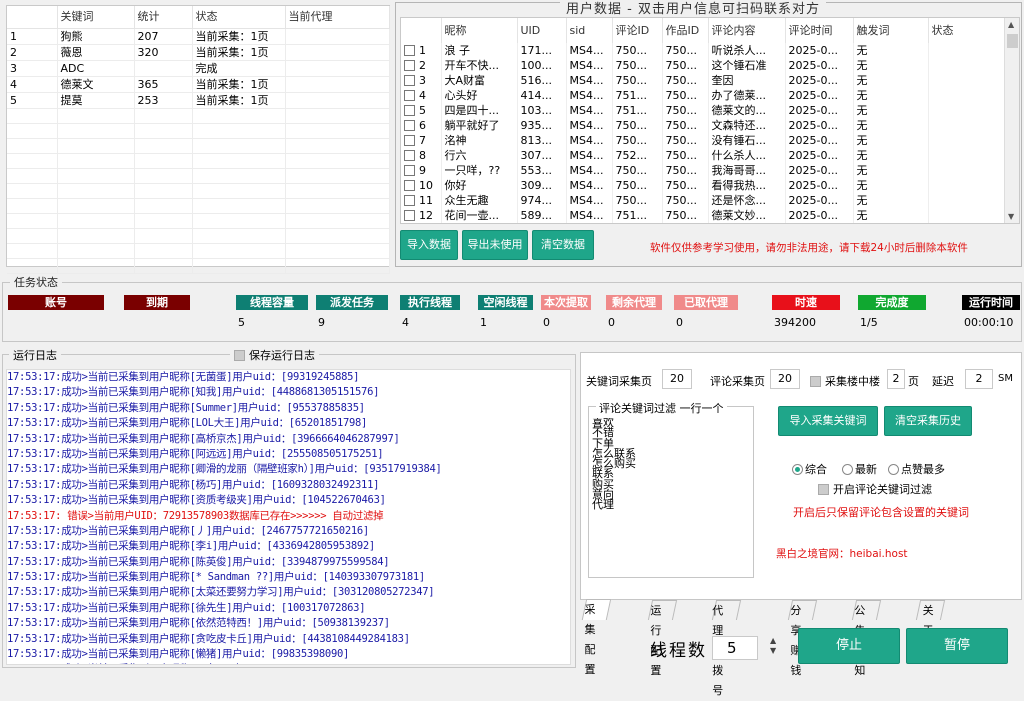 This screenshot has height=701, width=1024. I want to click on ud-col-5: 作品ID, so click(685, 30).